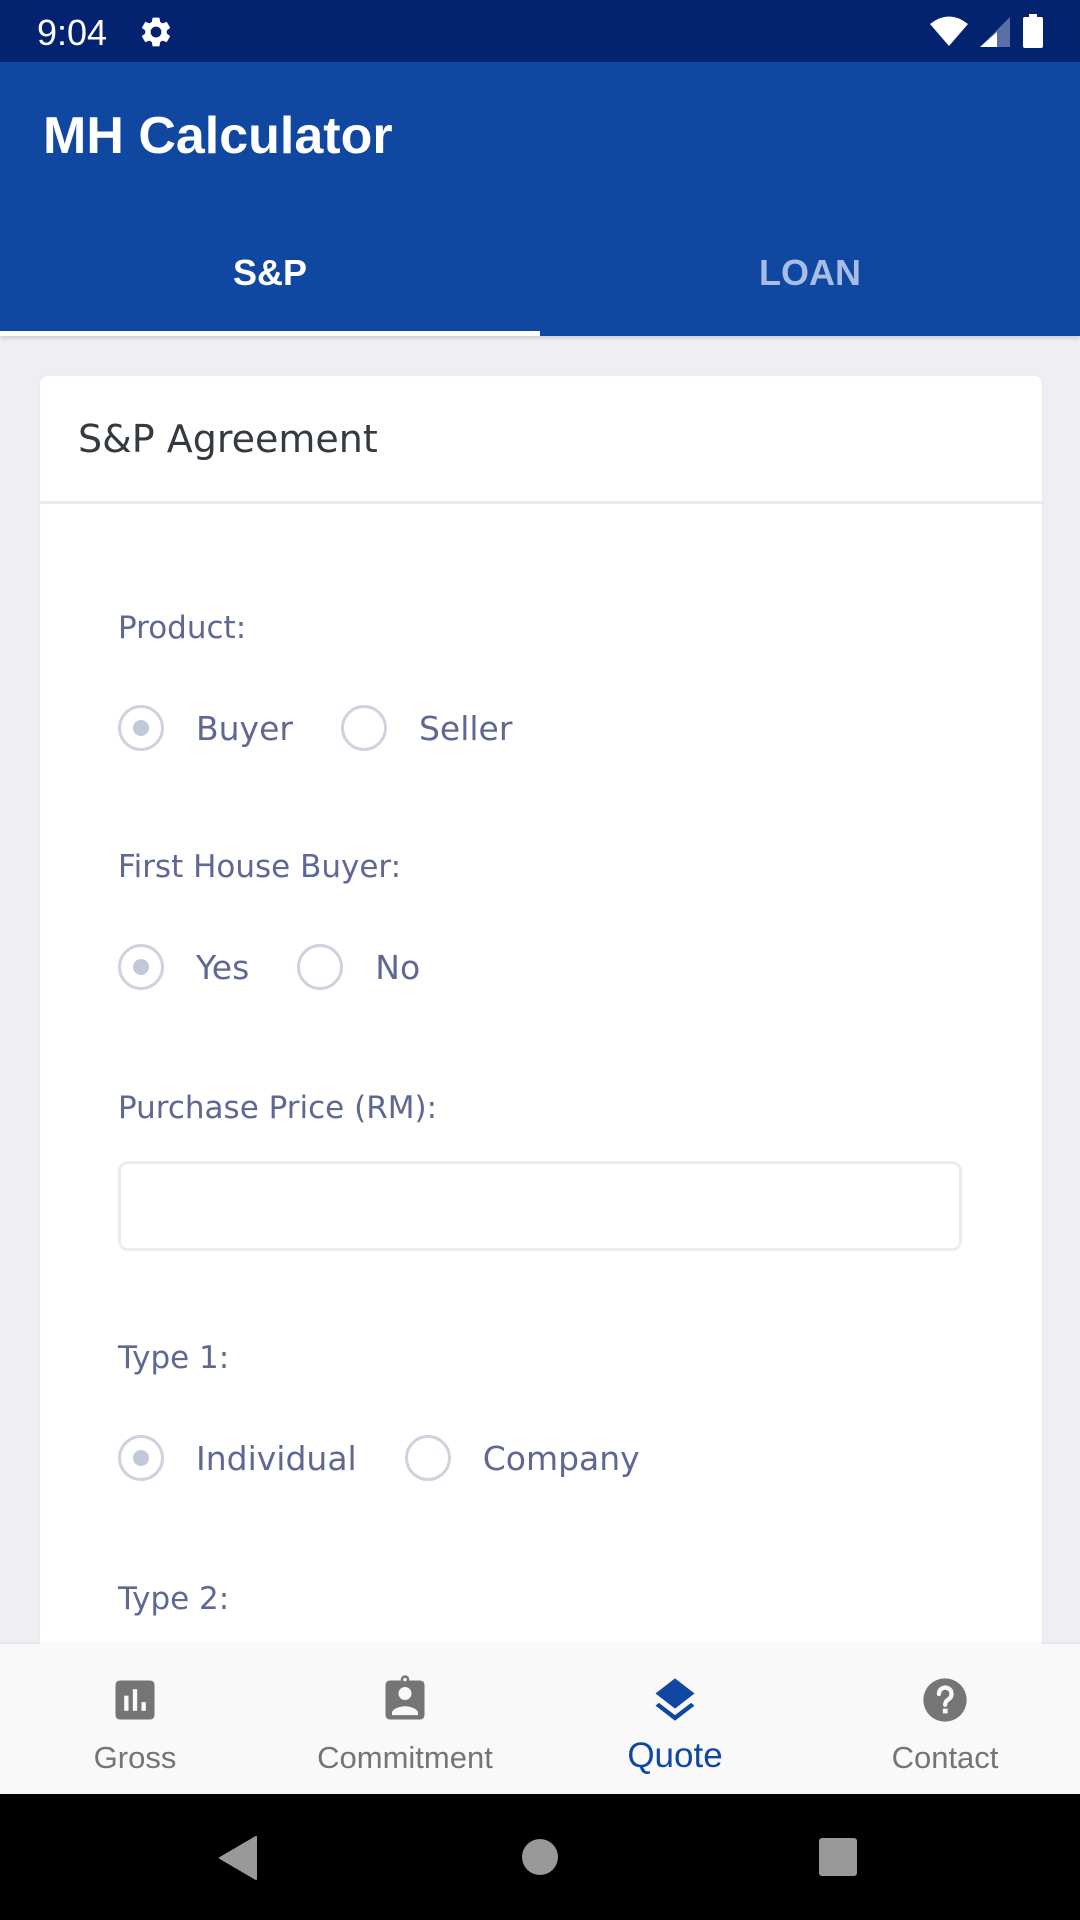 The image size is (1080, 1920). Describe the element at coordinates (315, 728) in the screenshot. I see `product-radio-group: Buyer Seller` at that location.